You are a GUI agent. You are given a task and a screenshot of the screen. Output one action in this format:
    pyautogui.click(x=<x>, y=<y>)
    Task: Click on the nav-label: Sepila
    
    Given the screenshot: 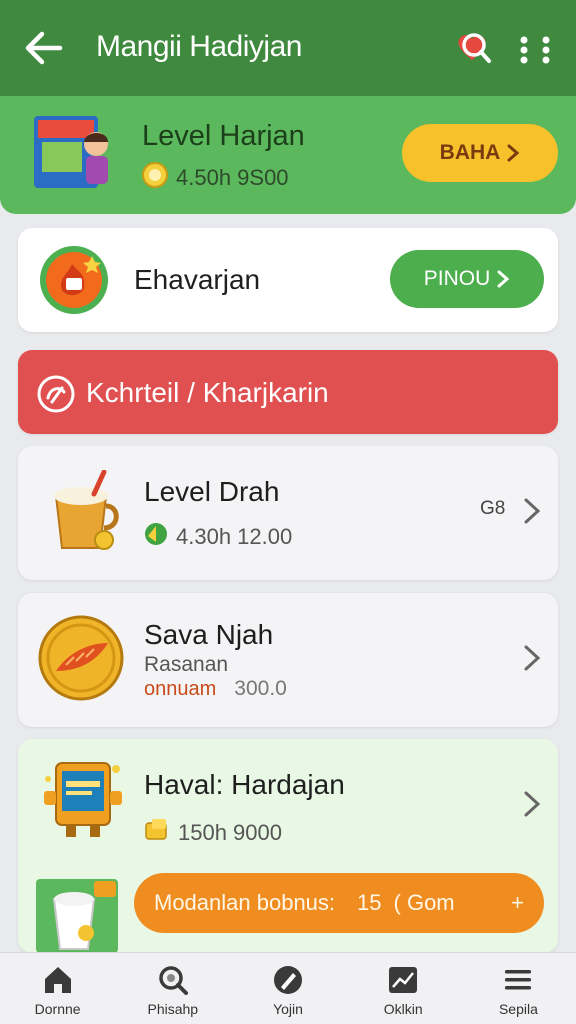 What is the action you would take?
    pyautogui.click(x=518, y=1009)
    